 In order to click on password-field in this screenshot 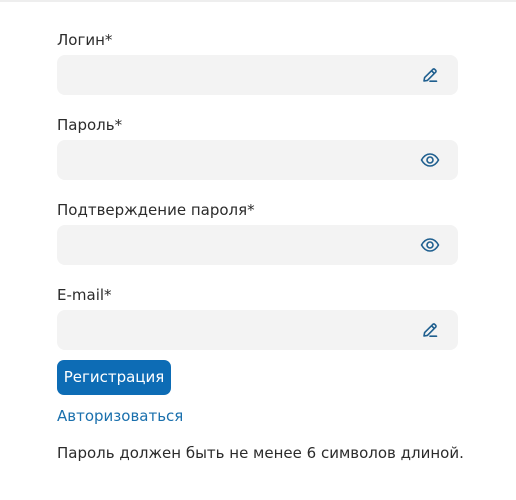, I will do `click(257, 160)`.